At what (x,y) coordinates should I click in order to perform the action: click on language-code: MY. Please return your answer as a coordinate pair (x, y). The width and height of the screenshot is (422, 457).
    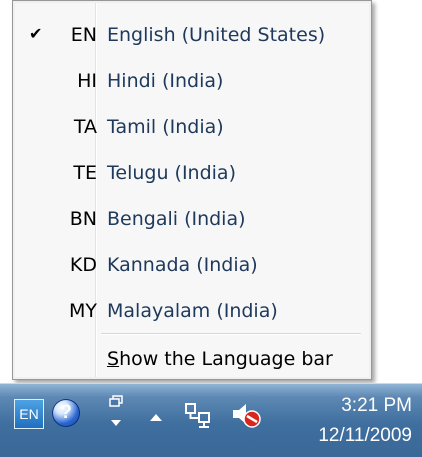
    Looking at the image, I should click on (83, 311).